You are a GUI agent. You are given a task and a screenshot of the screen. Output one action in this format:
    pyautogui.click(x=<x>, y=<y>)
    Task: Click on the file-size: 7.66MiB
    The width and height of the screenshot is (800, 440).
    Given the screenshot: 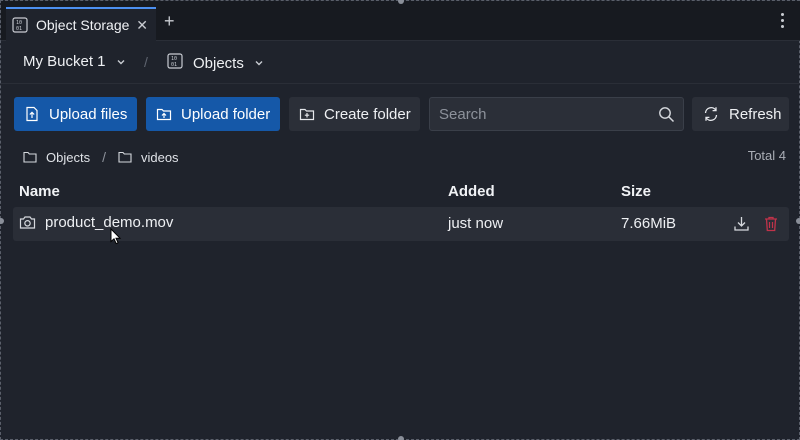 What is the action you would take?
    pyautogui.click(x=649, y=223)
    